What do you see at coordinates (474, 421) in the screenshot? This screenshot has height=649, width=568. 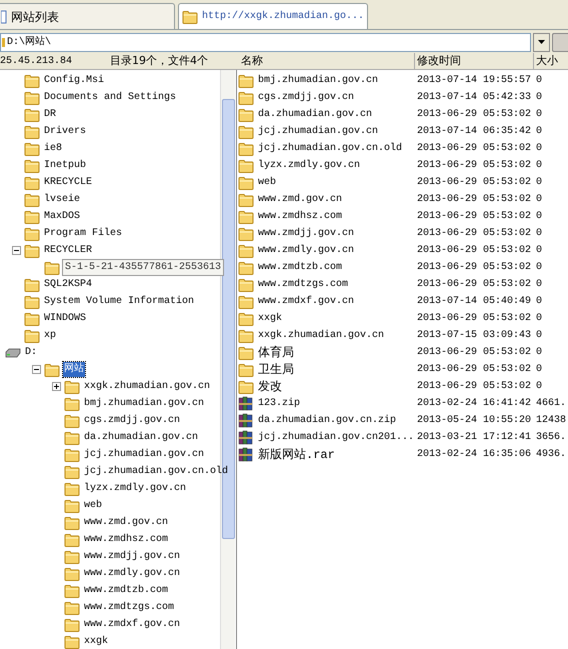 I see `modified-time: 2013-05-24 10:55:20` at bounding box center [474, 421].